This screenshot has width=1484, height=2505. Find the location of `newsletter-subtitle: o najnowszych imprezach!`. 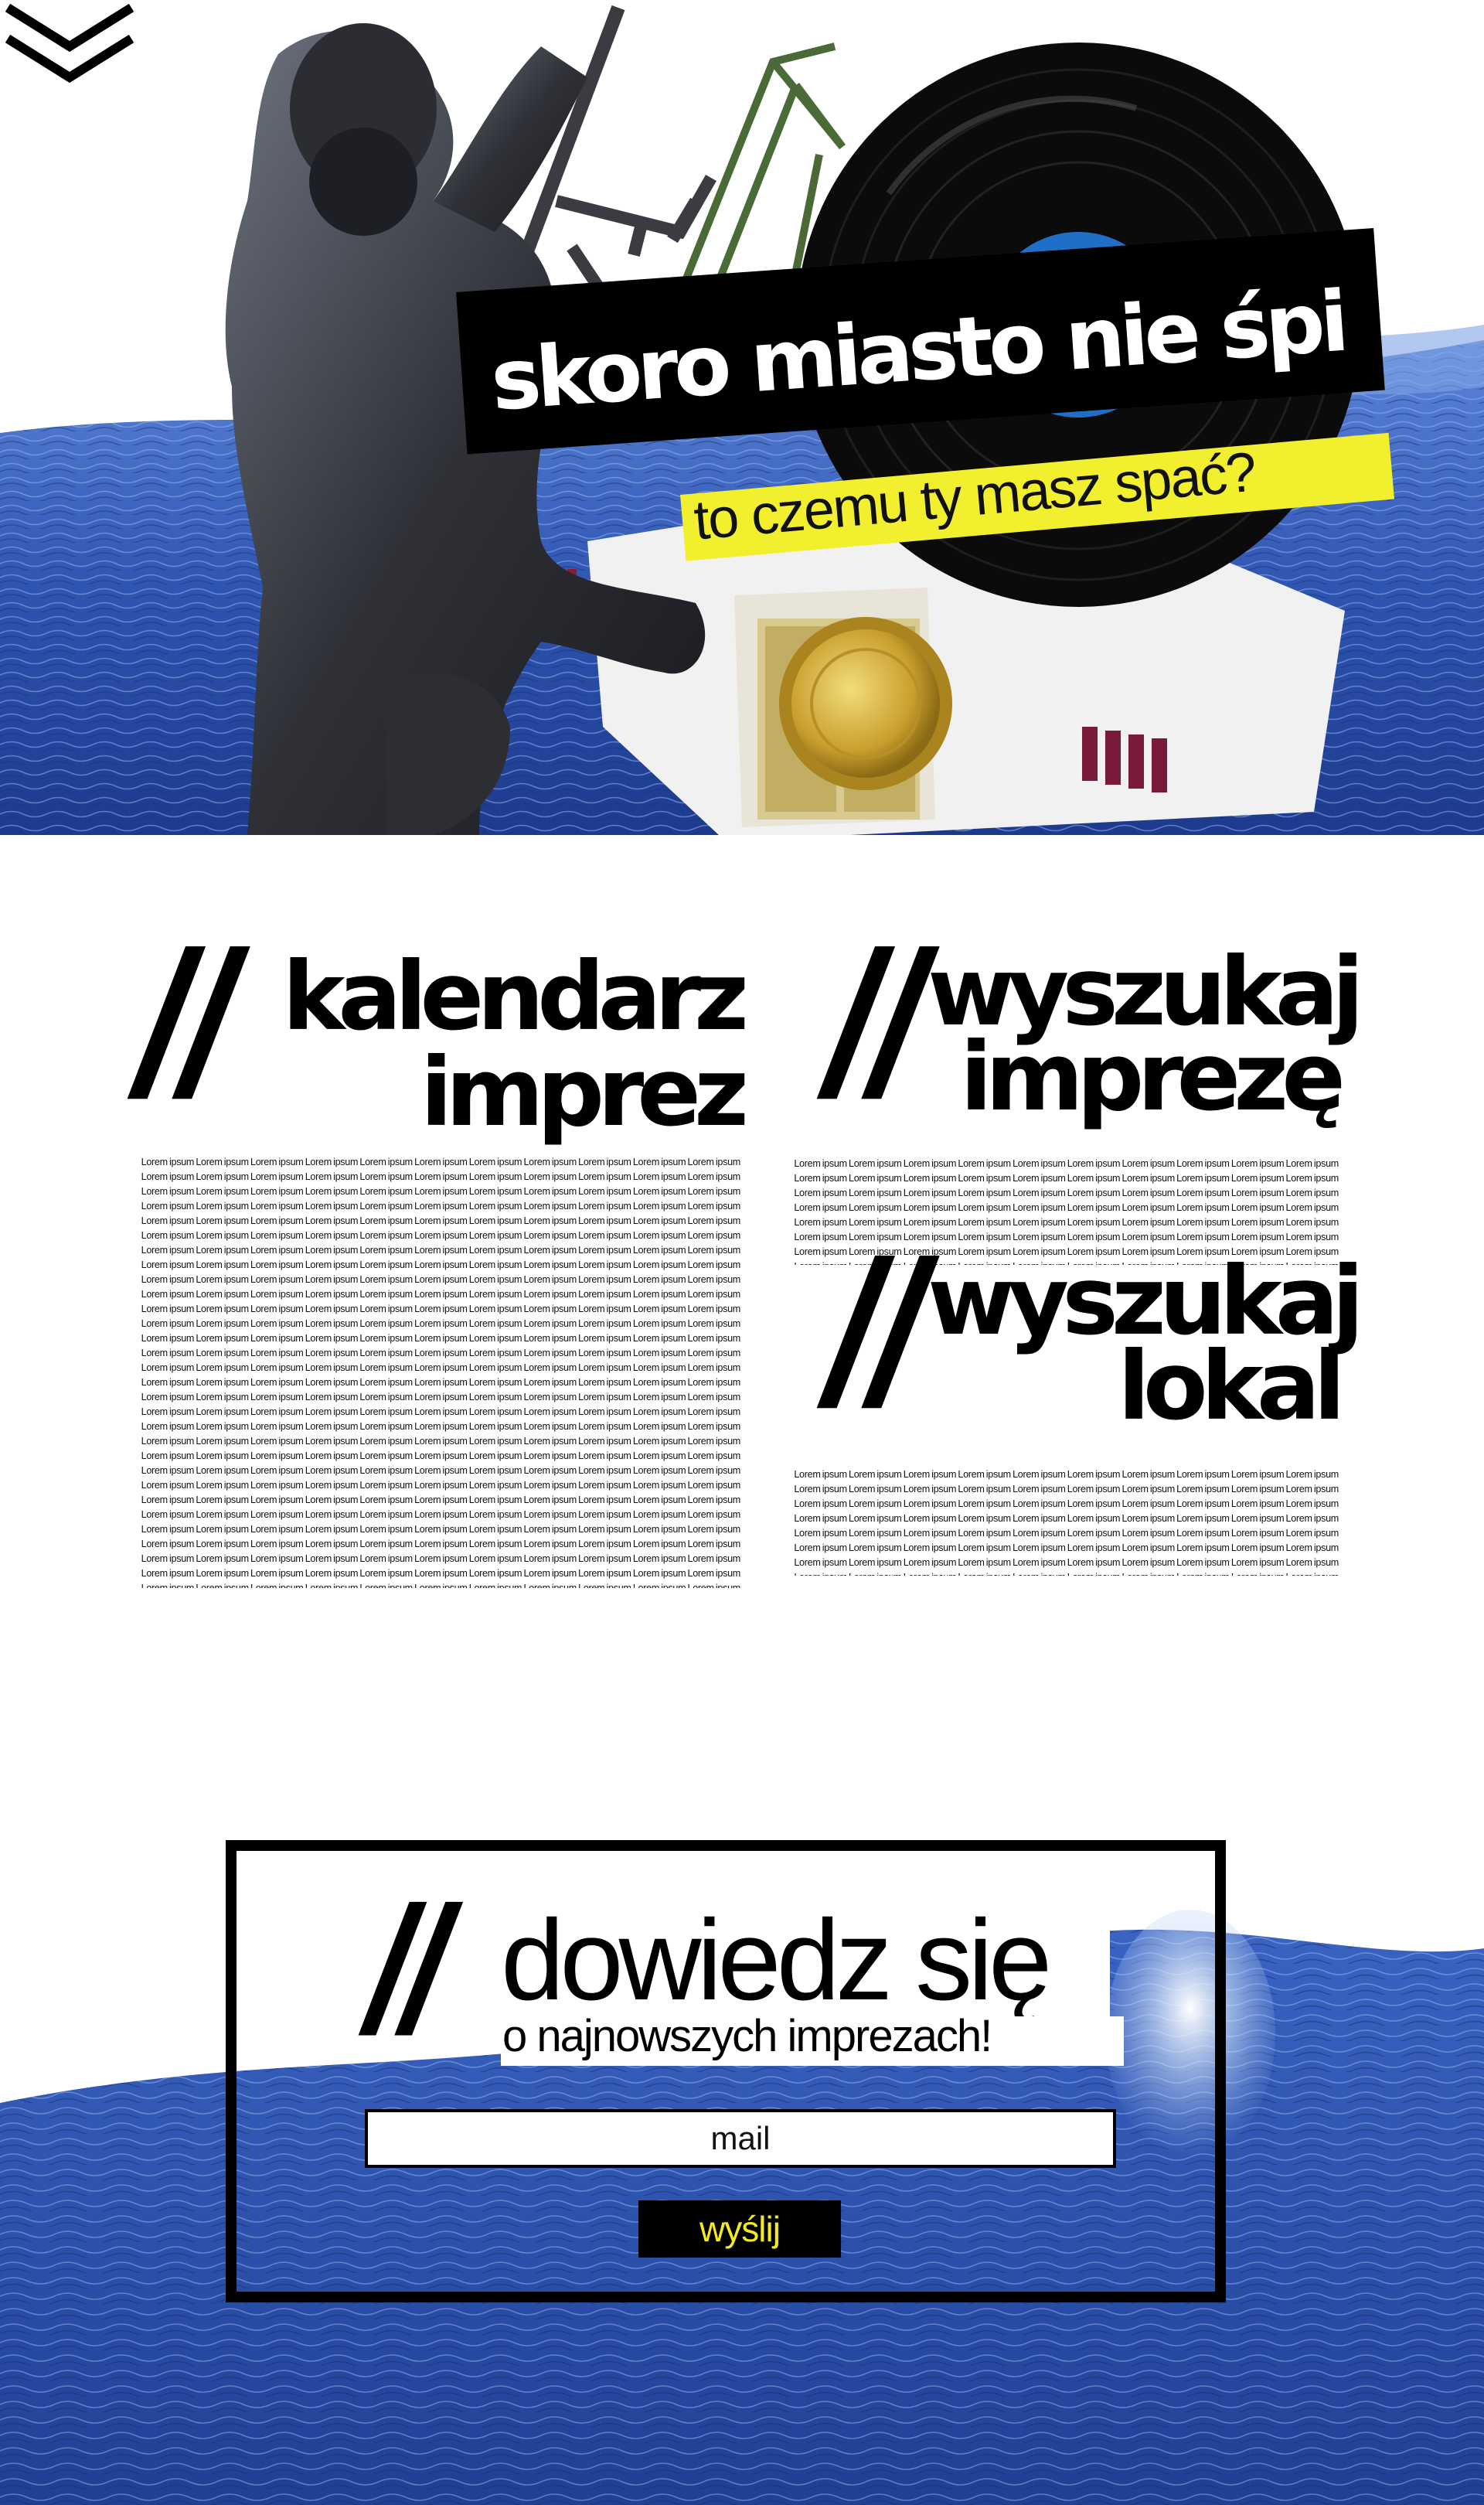

newsletter-subtitle: o najnowszych imprezach! is located at coordinates (747, 2036).